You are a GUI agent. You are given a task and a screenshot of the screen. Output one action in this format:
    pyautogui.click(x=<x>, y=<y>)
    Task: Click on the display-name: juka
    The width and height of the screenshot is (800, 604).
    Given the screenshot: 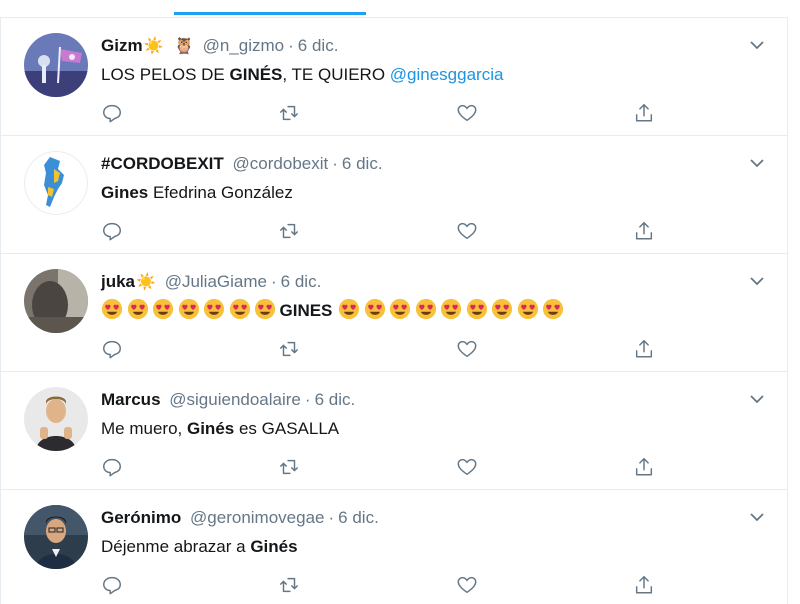 What is the action you would take?
    pyautogui.click(x=118, y=281)
    